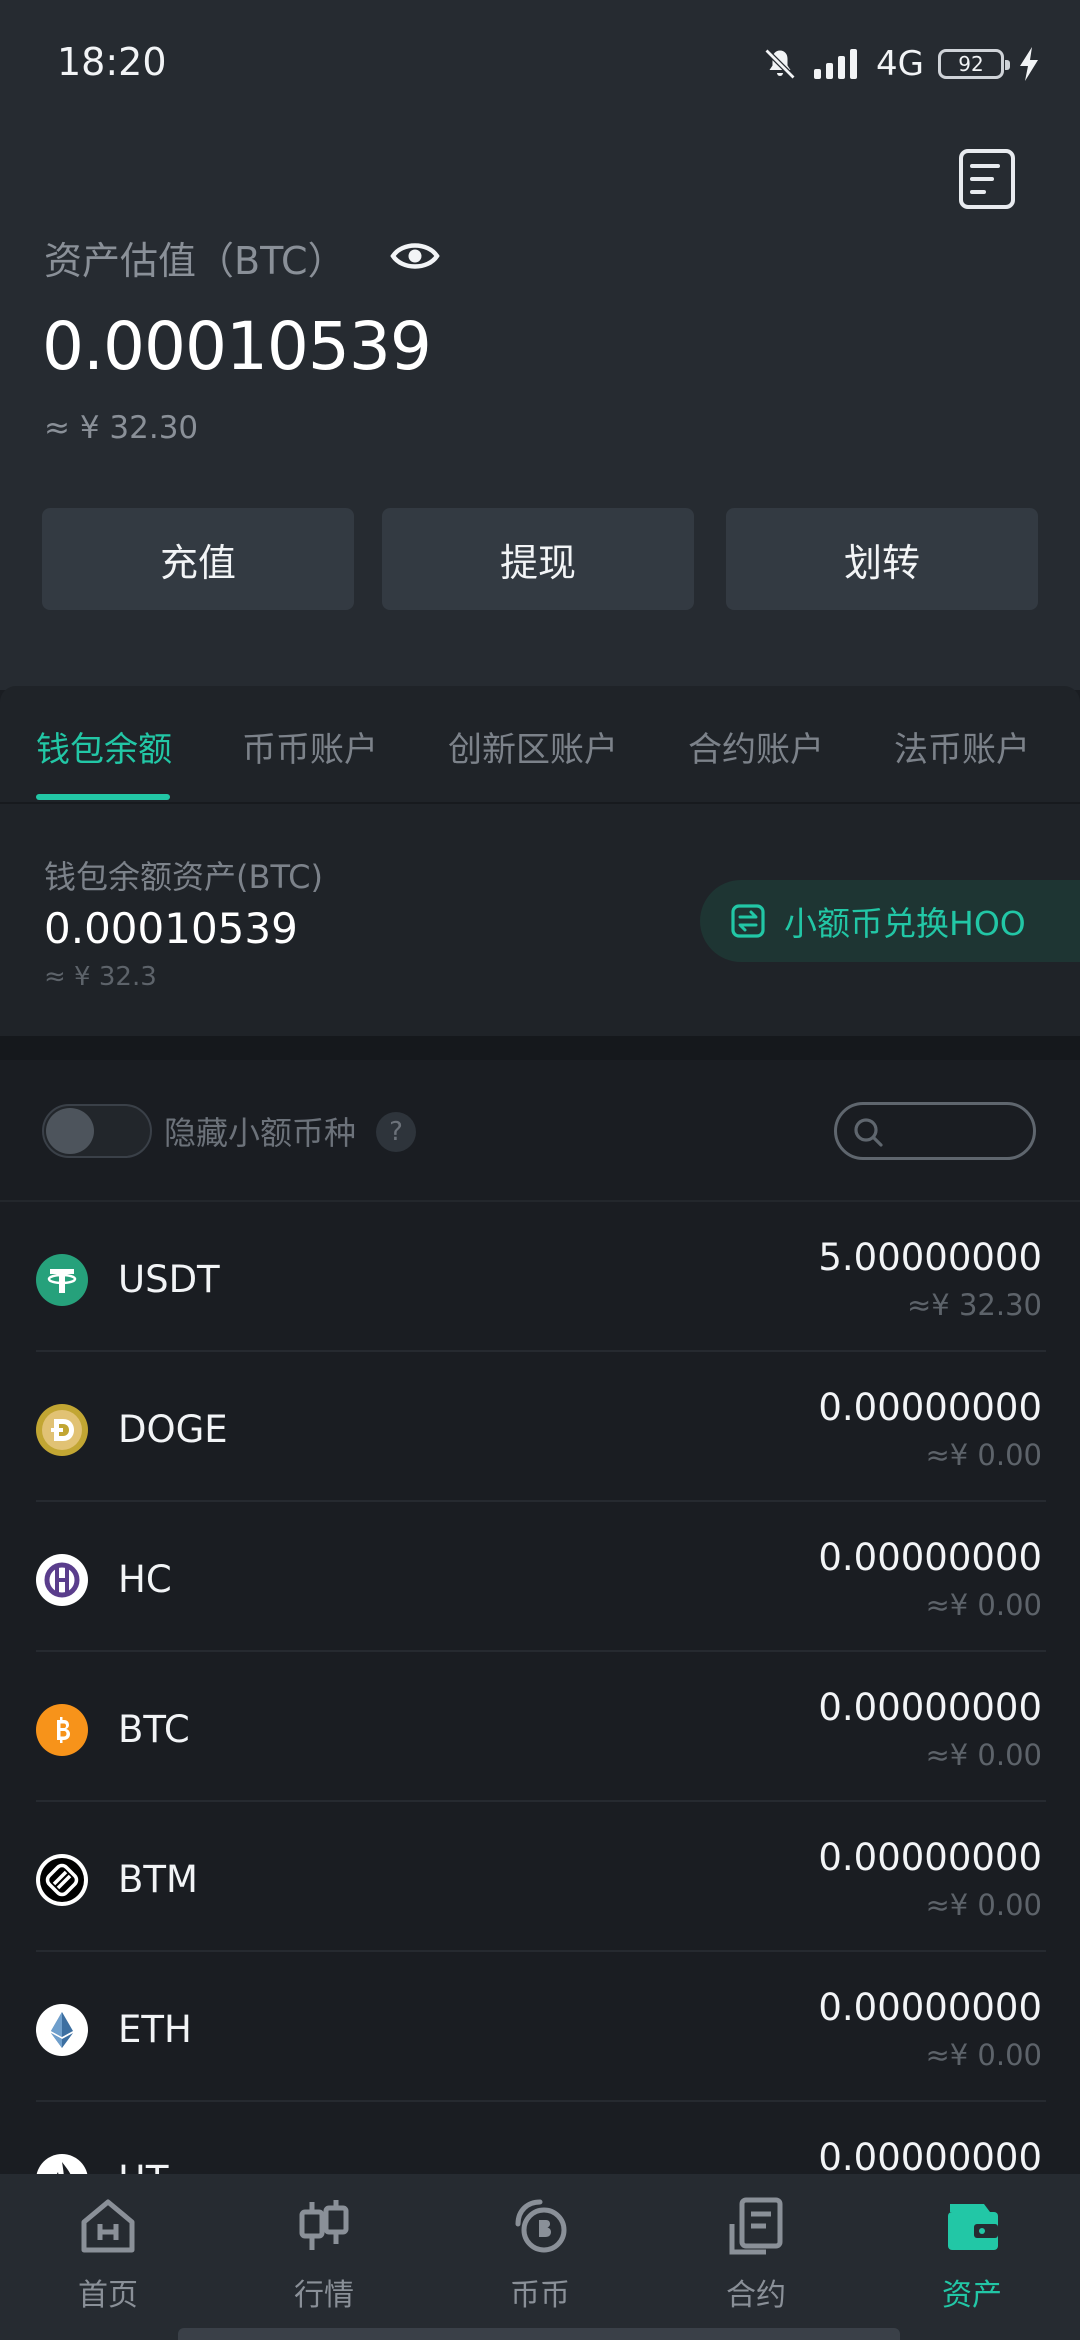 This screenshot has width=1080, height=2340. Describe the element at coordinates (121, 428) in the screenshot. I see `asset-cny-value: ≈ ¥ 32.30` at that location.